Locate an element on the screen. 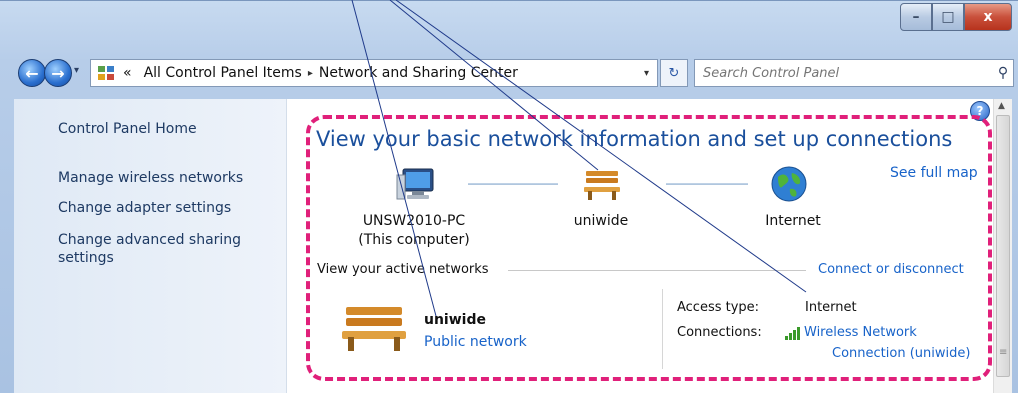 The image size is (1018, 393). close-button: x is located at coordinates (988, 17).